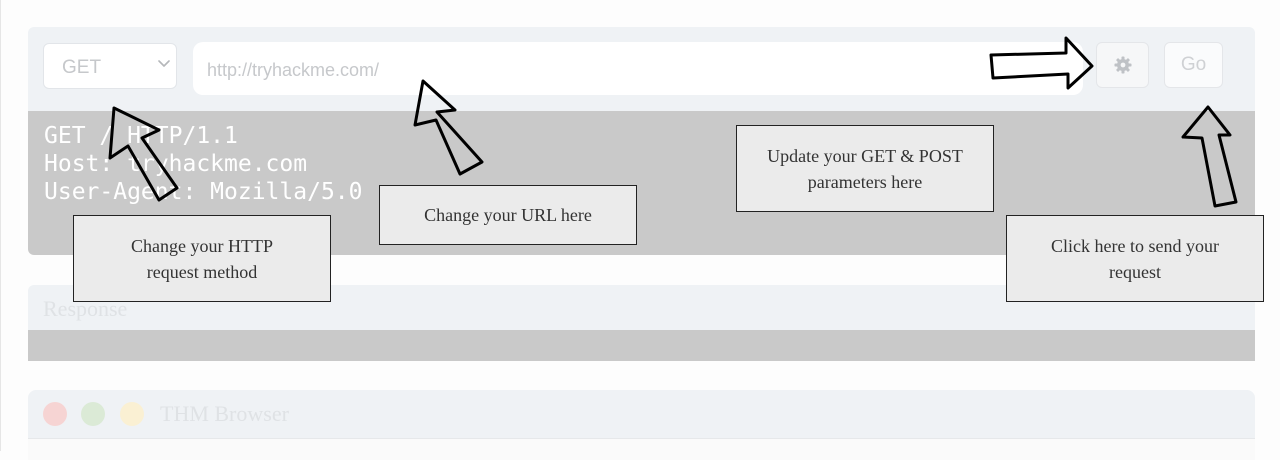 The height and width of the screenshot is (460, 1280). Describe the element at coordinates (143, 154) in the screenshot. I see `arrow-to-method-icon` at that location.